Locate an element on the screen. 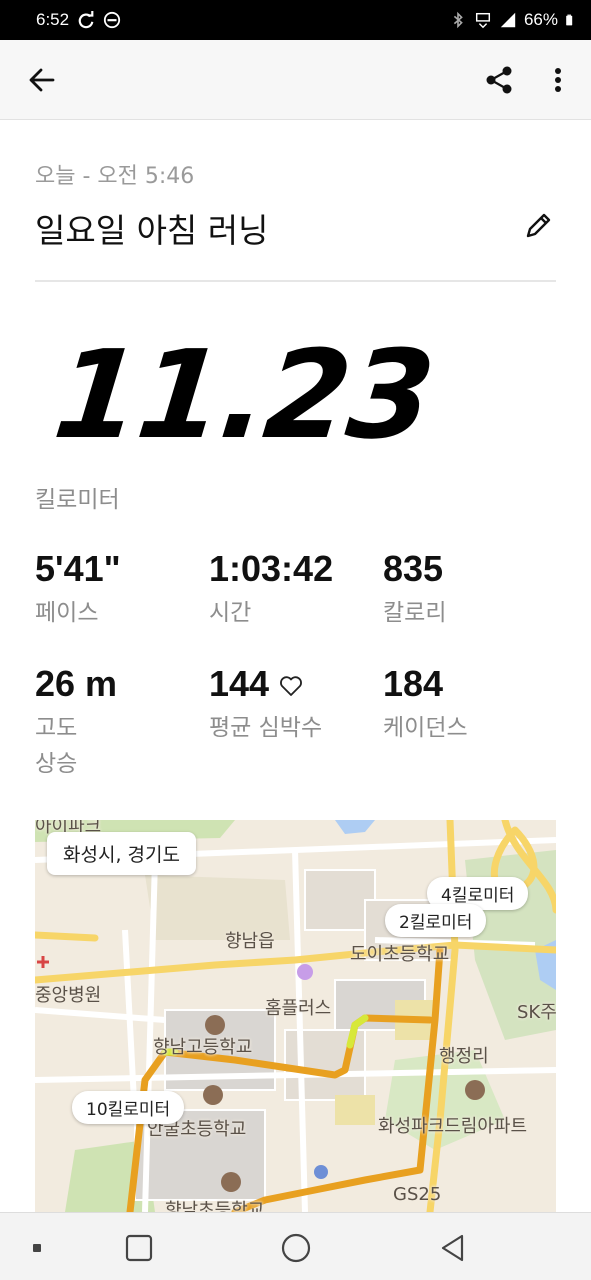 Image resolution: width=591 pixels, height=1280 pixels. heart-outline-icon is located at coordinates (291, 686).